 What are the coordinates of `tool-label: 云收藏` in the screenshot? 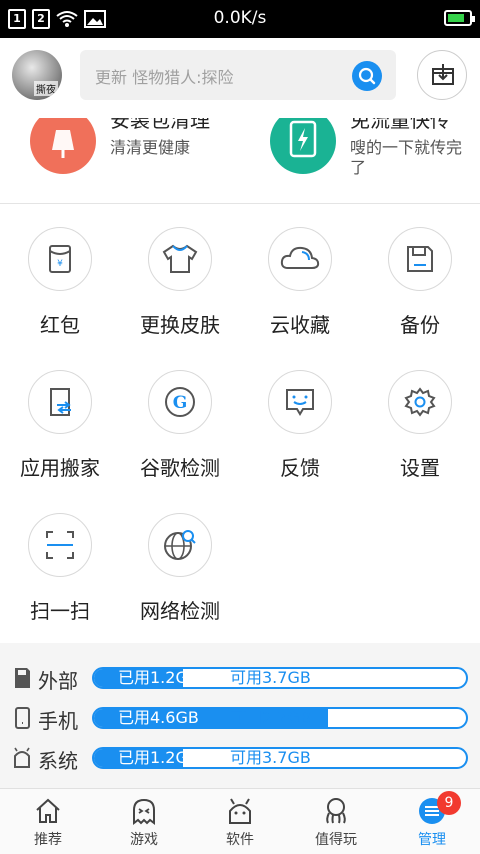 It's located at (300, 325).